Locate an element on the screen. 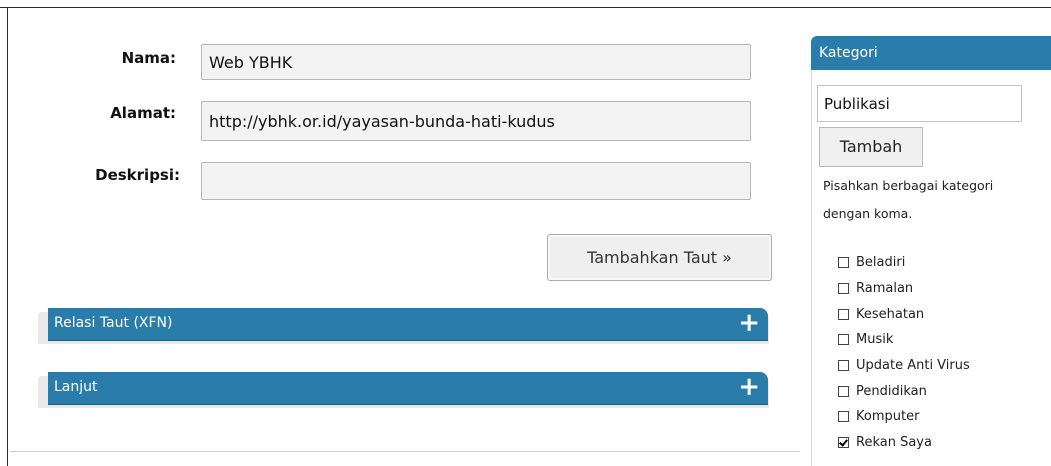 The height and width of the screenshot is (466, 1051). xfn-panel-header: Relasi Taut (XFN) + is located at coordinates (408, 324).